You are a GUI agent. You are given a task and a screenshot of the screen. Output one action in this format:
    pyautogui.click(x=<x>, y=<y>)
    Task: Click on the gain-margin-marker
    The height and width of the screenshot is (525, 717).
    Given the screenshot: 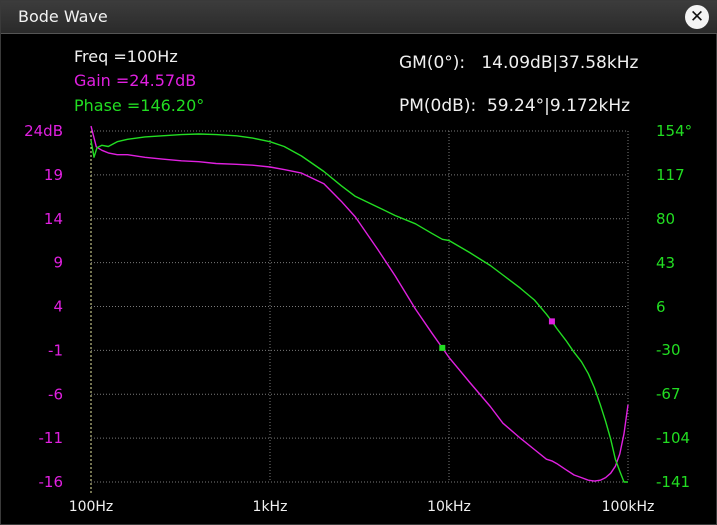 What is the action you would take?
    pyautogui.click(x=442, y=347)
    